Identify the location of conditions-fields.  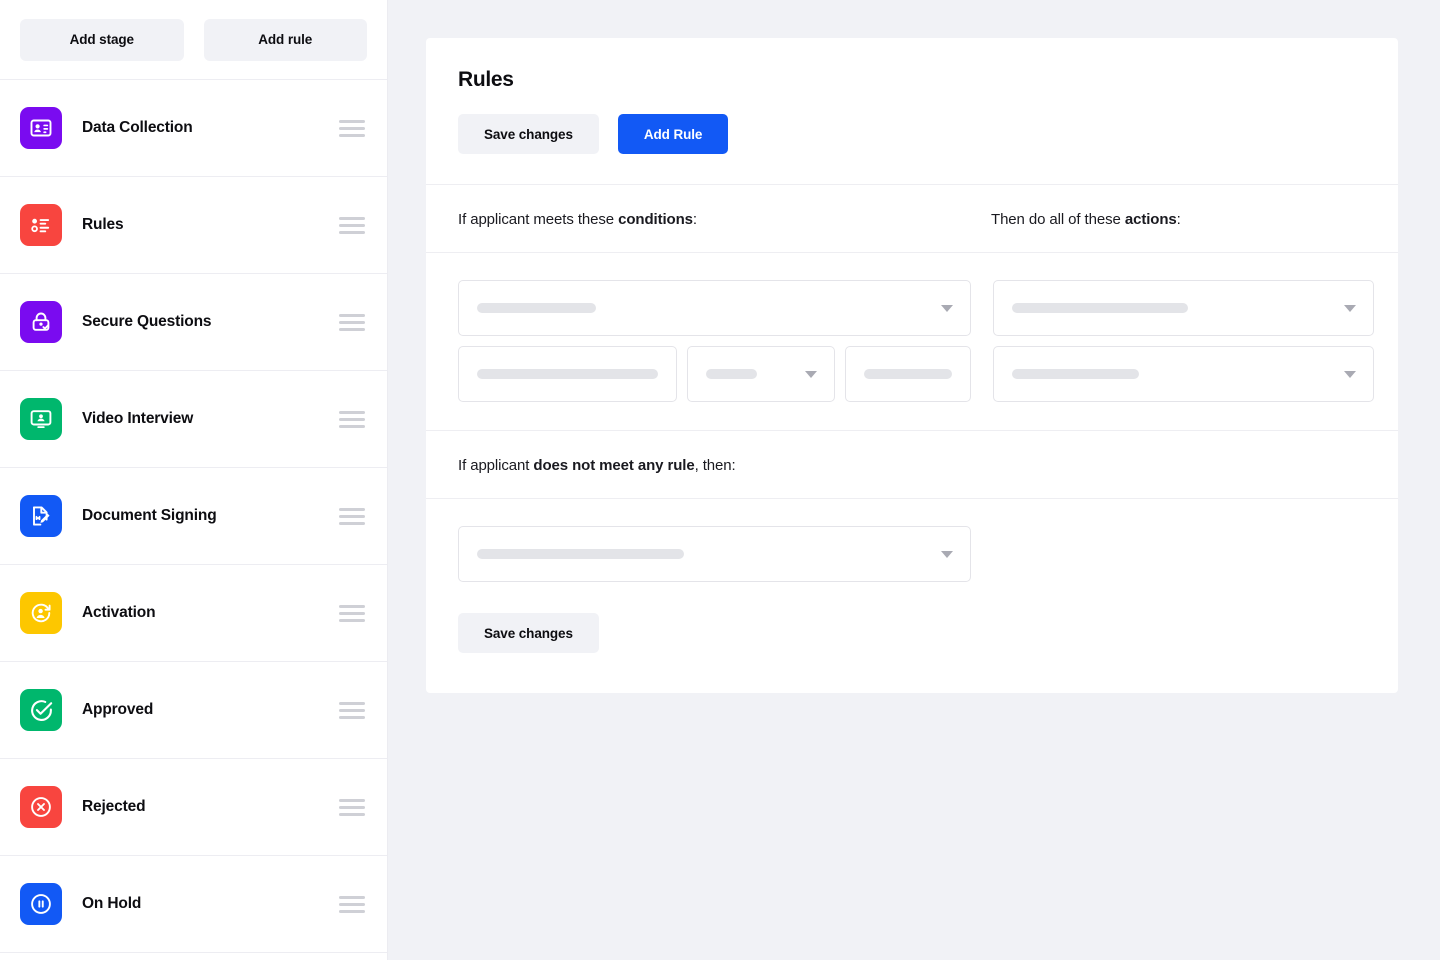
(714, 341).